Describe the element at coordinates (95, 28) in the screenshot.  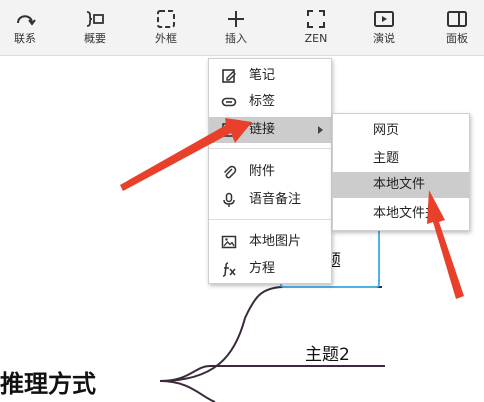
I see `toolbar-summary-button: 概要` at that location.